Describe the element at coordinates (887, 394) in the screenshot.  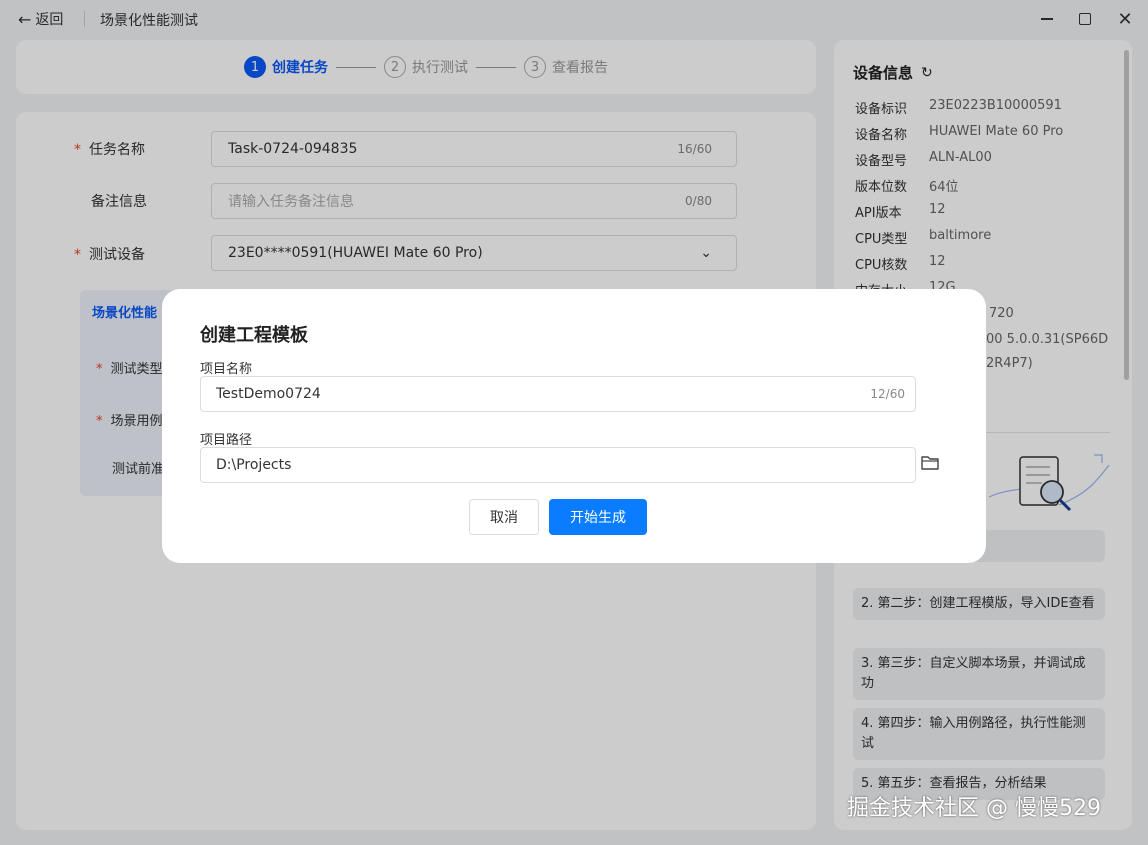
I see `char-count: 12/60` at that location.